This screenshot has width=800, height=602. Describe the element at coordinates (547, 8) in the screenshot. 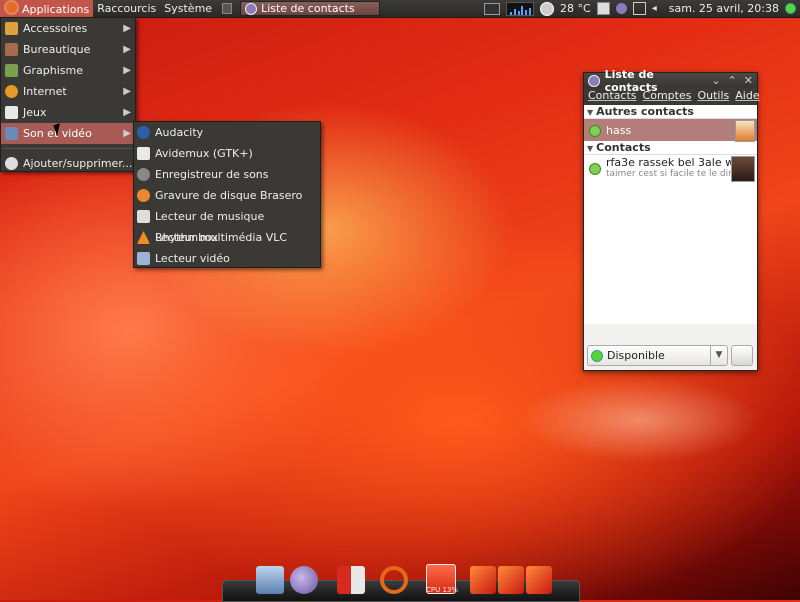

I see `weather-icon` at that location.